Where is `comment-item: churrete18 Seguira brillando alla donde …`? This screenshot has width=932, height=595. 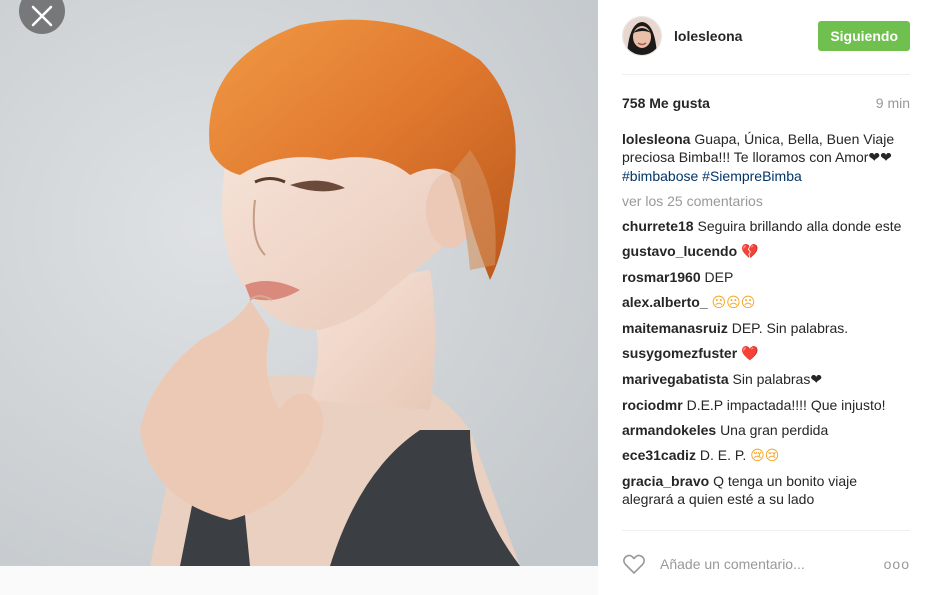
comment-item: churrete18 Seguira brillando alla donde … is located at coordinates (766, 226).